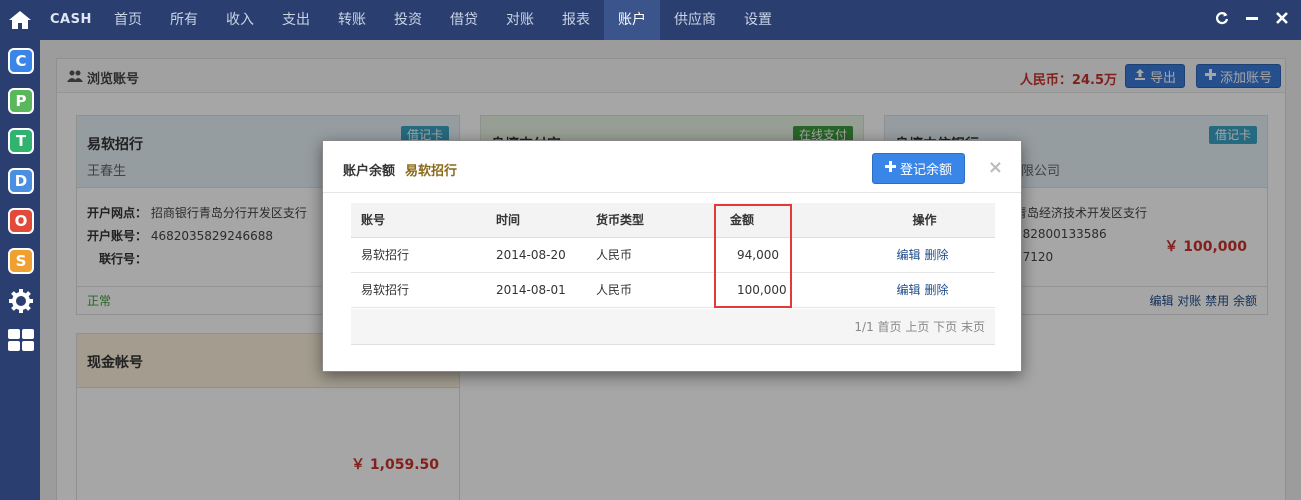  I want to click on nav-item-all: 所有, so click(184, 20).